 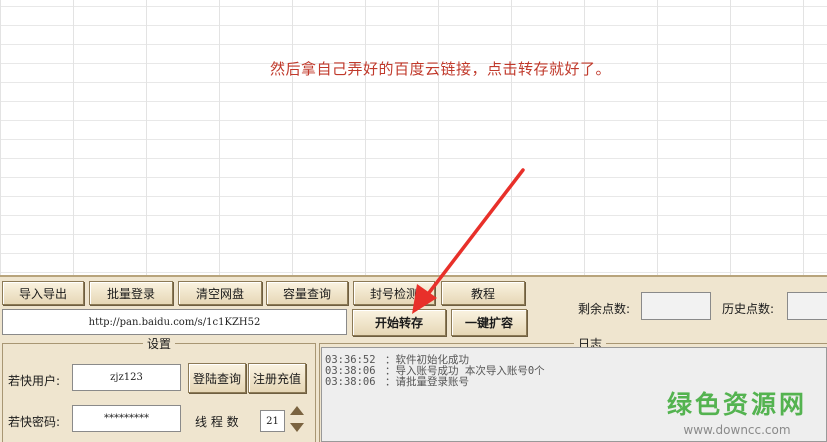 I want to click on register-recharge-button: 注册充值, so click(x=277, y=378).